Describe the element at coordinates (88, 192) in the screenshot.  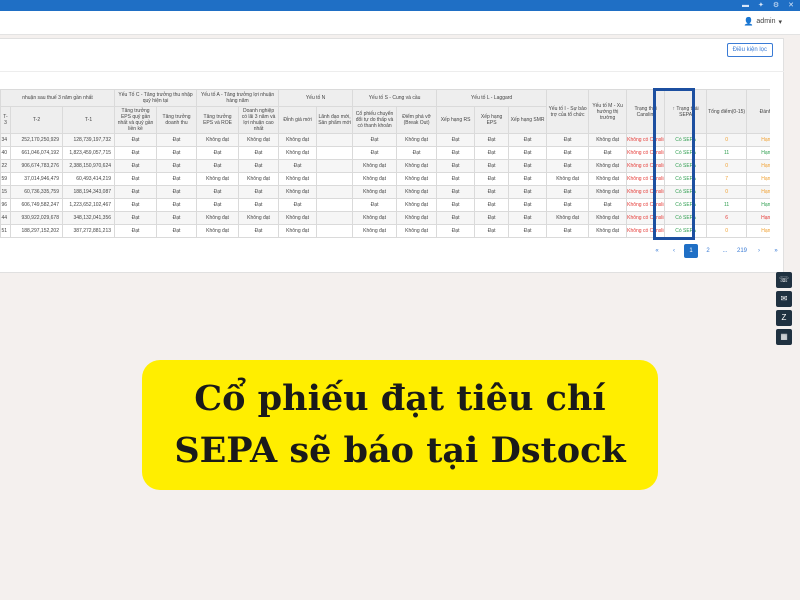
I see `table-cell: 188,194,343,087` at that location.